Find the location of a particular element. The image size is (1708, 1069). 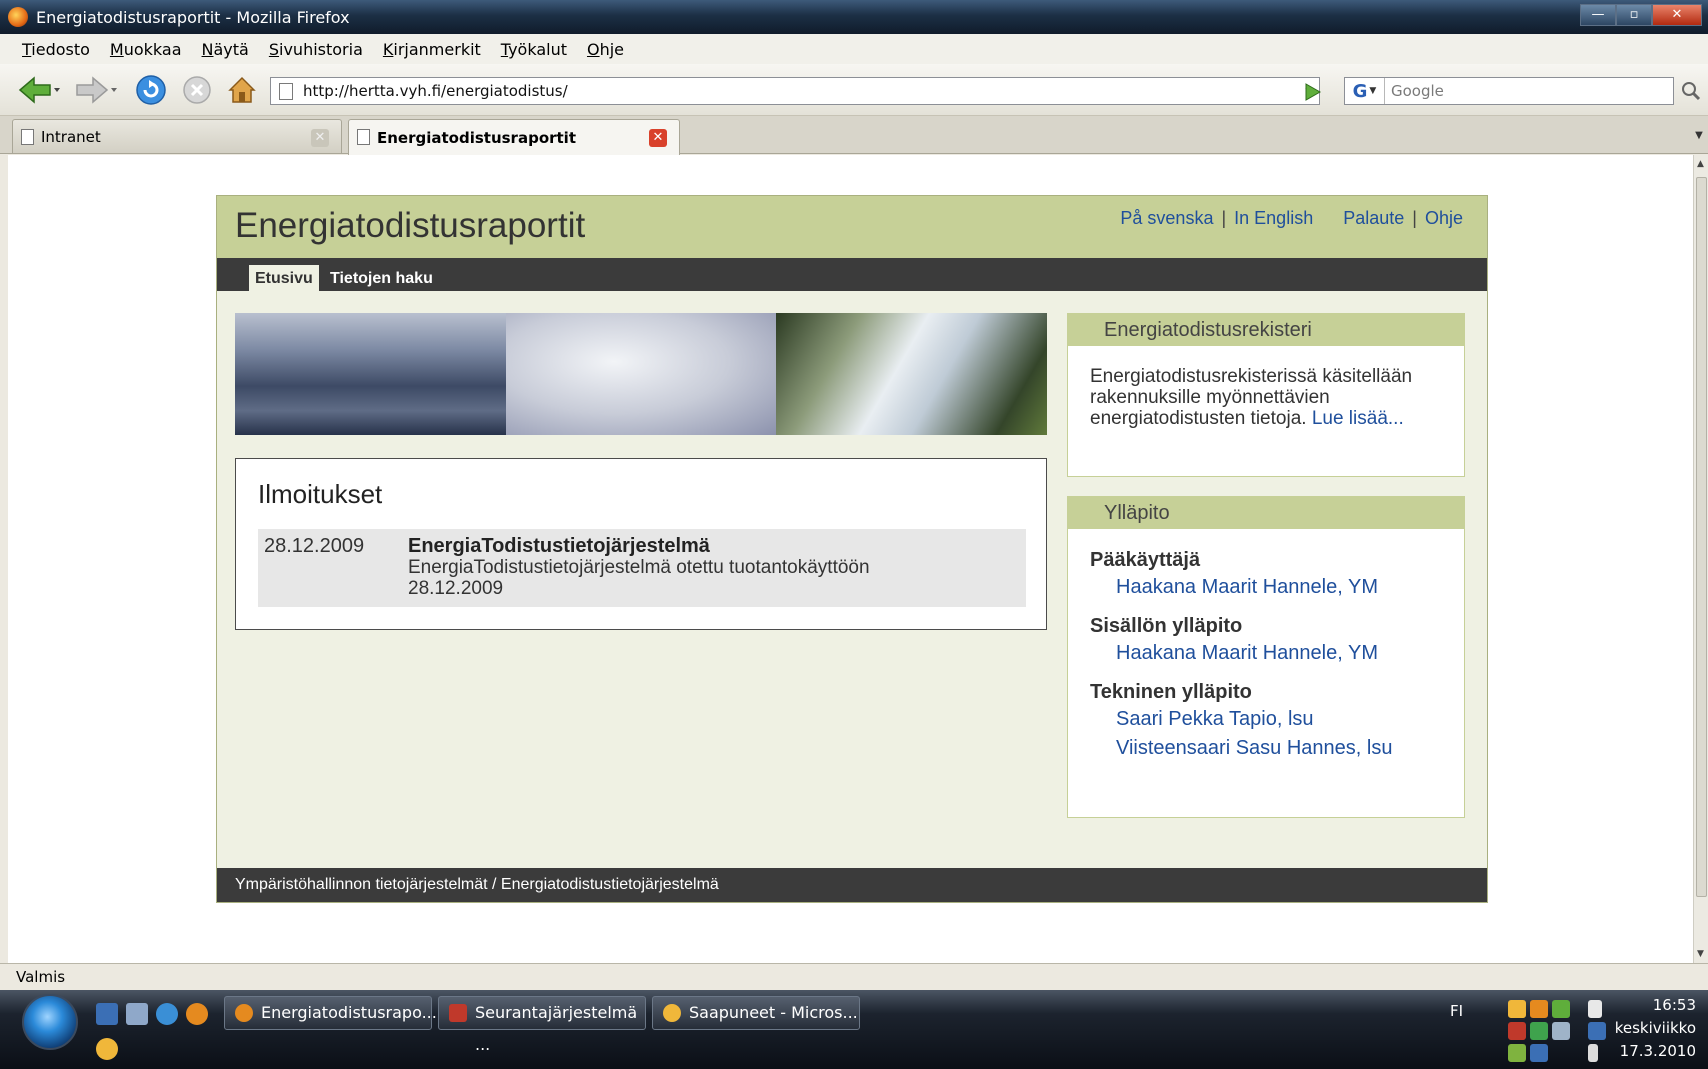

battery-icon is located at coordinates (1595, 1009).